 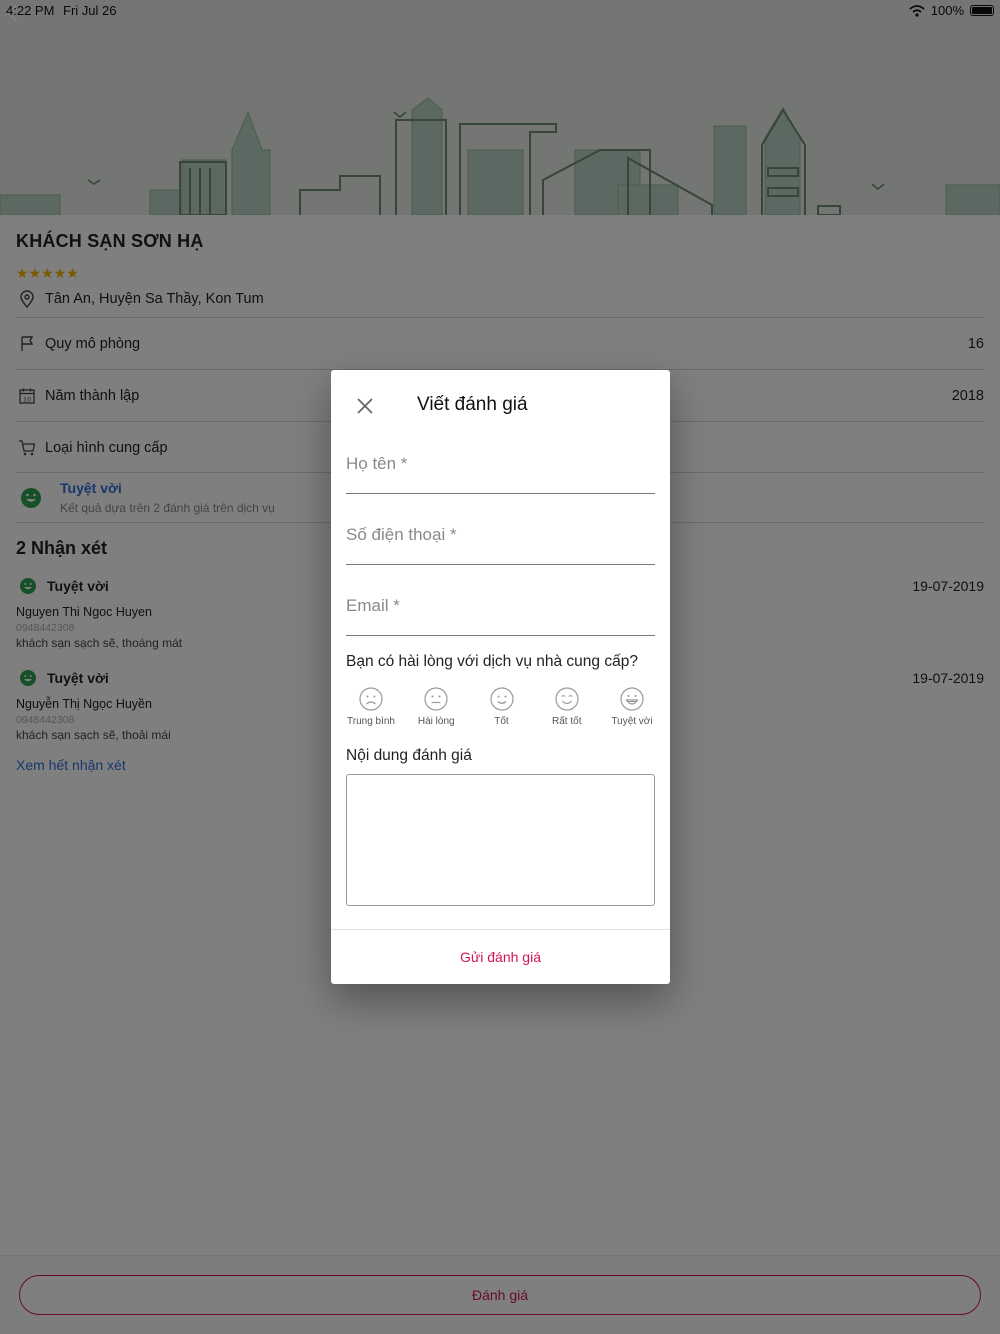 I want to click on neutral-face-icon, so click(x=436, y=699).